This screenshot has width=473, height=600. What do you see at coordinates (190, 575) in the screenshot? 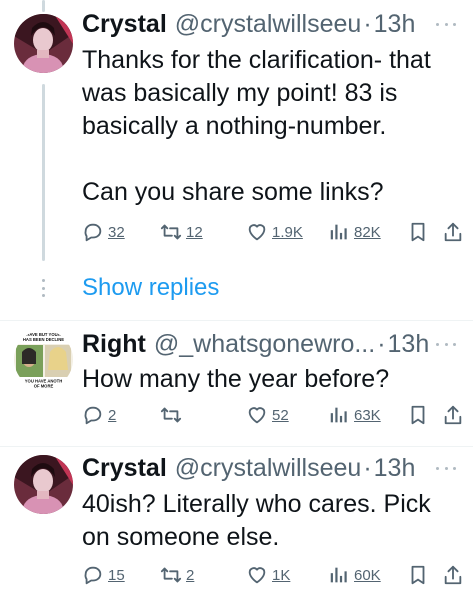
I see `retweet-count: 2` at bounding box center [190, 575].